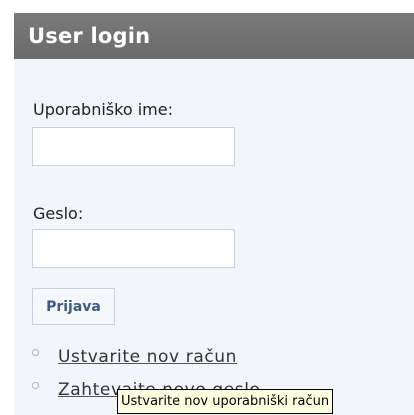  What do you see at coordinates (103, 109) in the screenshot?
I see `username-label: Uporabniško ime:` at bounding box center [103, 109].